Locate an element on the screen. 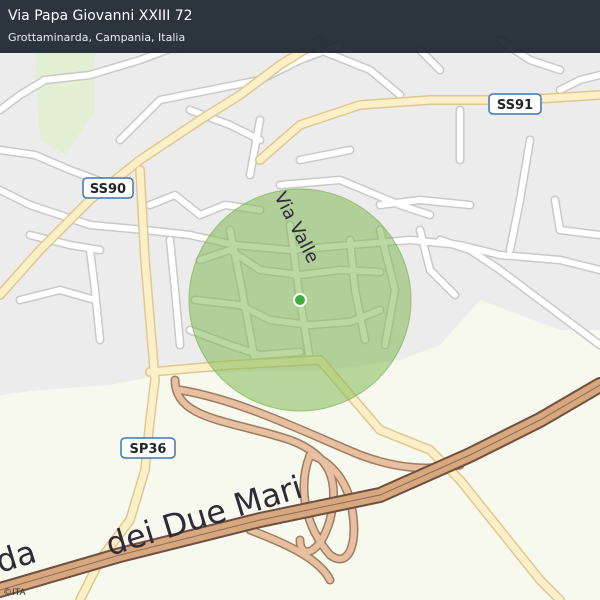  svg-text: SS91 is located at coordinates (515, 105).